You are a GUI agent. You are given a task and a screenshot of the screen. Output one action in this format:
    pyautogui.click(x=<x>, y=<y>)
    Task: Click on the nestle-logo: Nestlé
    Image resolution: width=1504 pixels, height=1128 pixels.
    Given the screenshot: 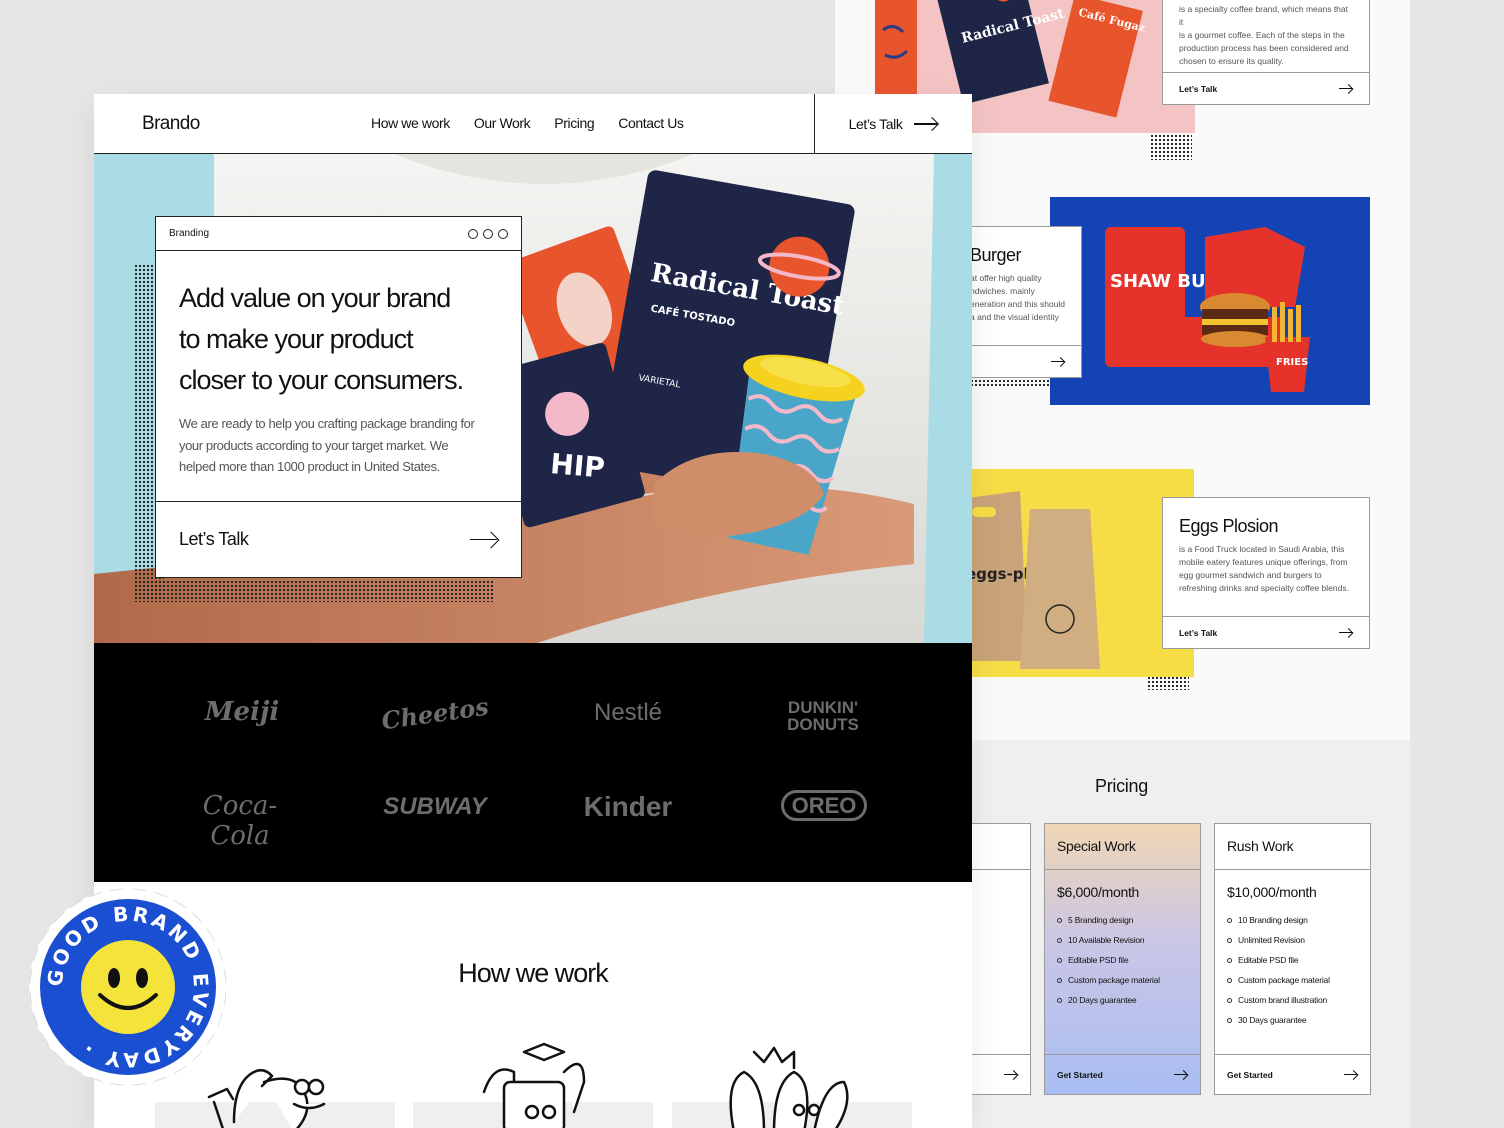 What is the action you would take?
    pyautogui.click(x=628, y=712)
    